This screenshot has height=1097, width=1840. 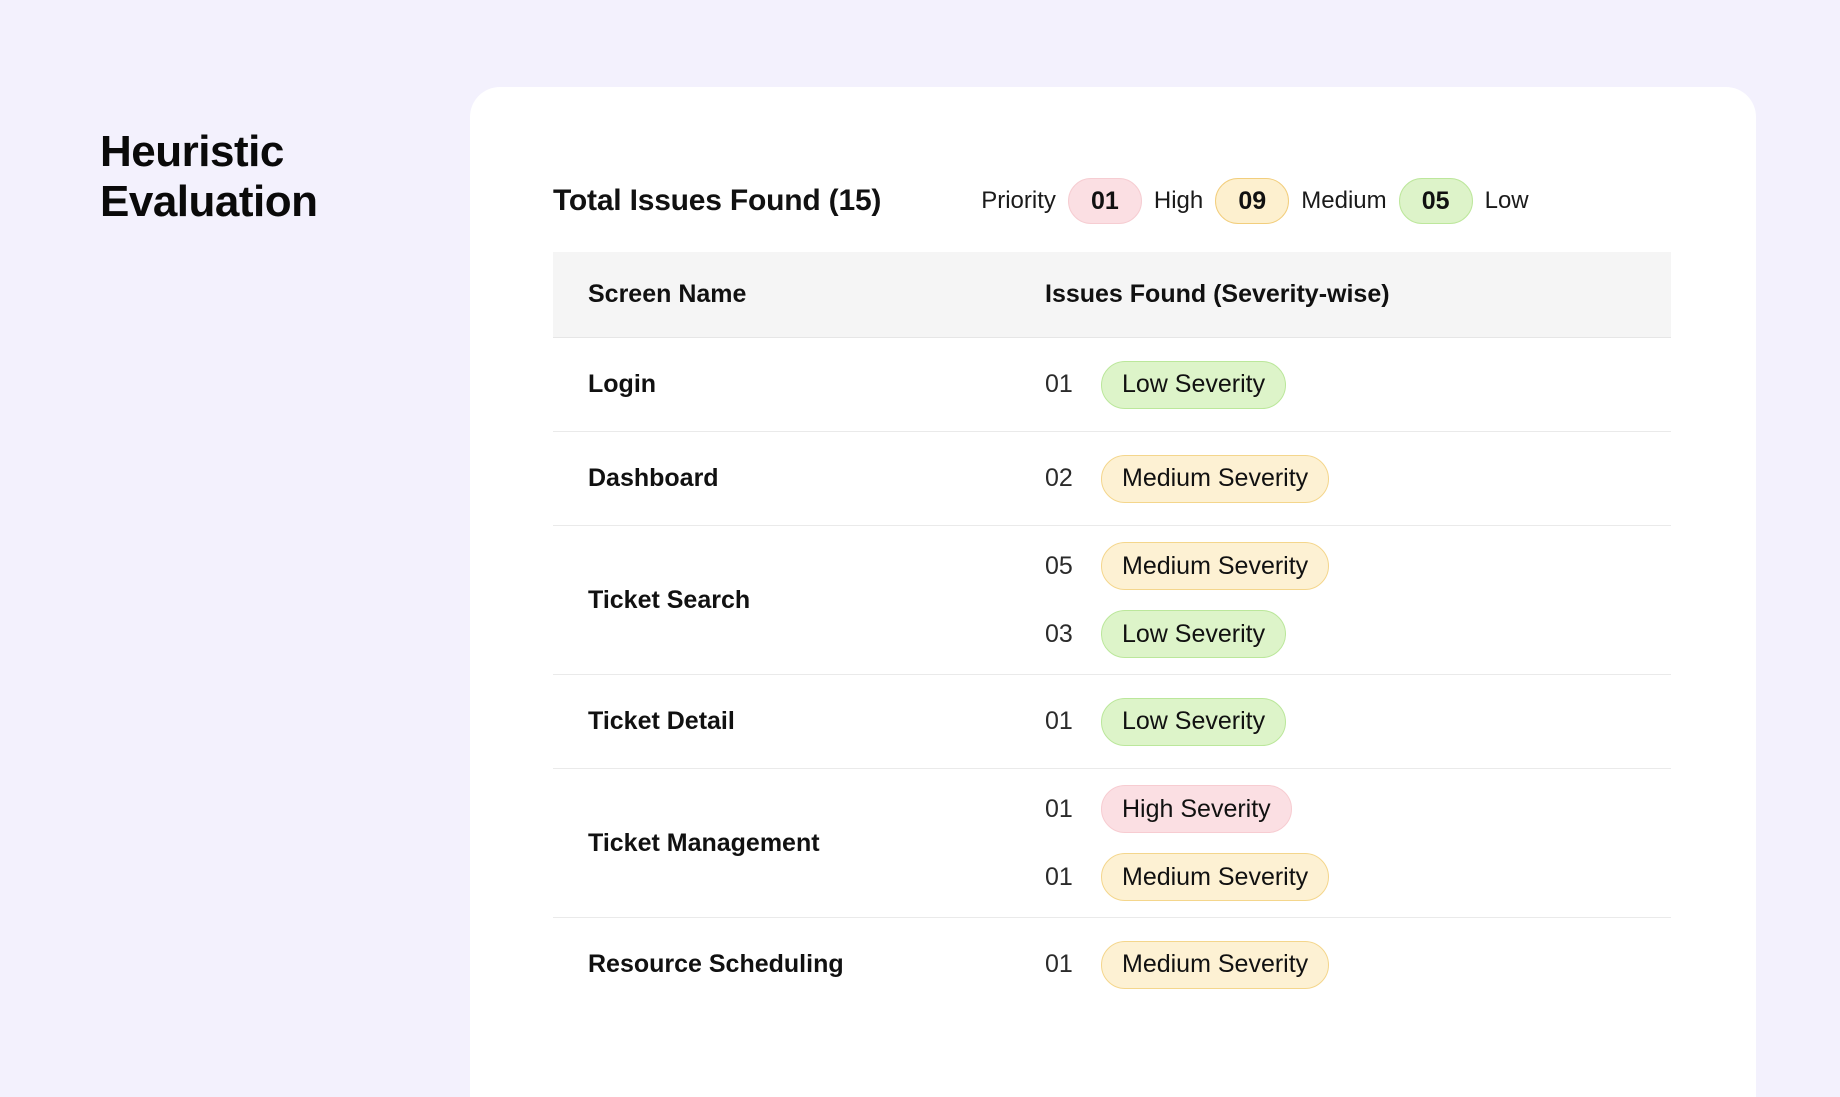 I want to click on priority-legend: Priority 01 High 09 Medium 05 Low, so click(x=1260, y=201).